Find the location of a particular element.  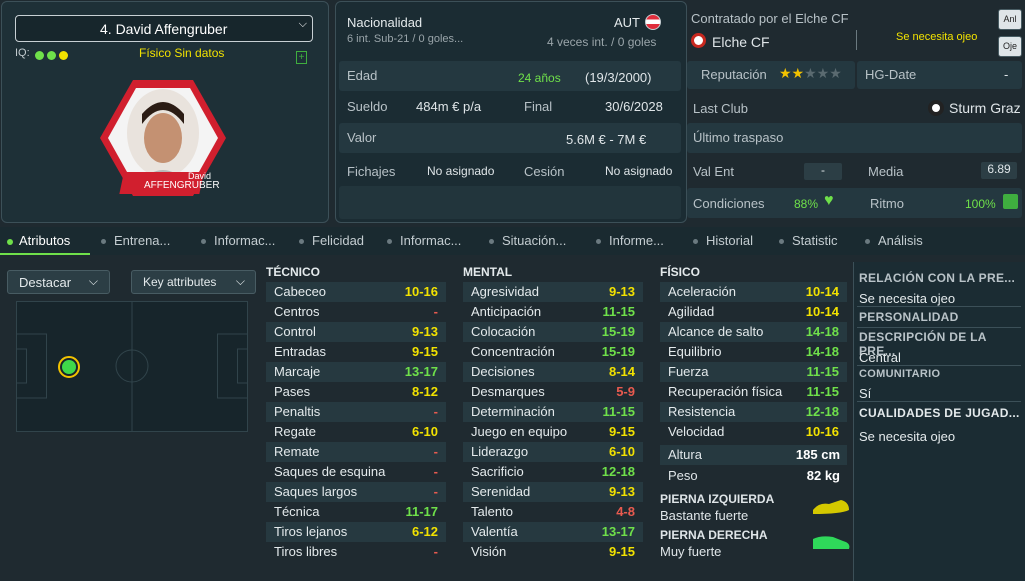

attribute-row: Determinación 11-15 is located at coordinates (553, 412).